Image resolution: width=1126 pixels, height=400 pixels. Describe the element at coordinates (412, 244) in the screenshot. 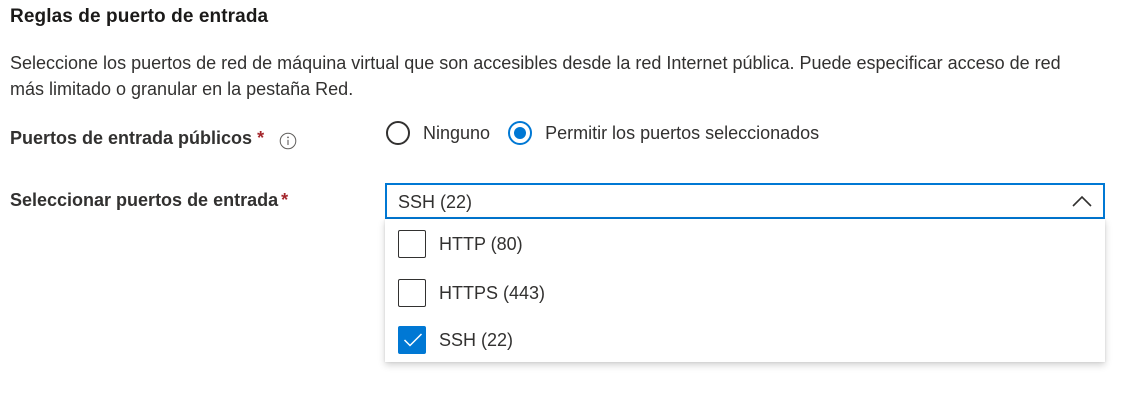

I see `checkbox-http` at that location.